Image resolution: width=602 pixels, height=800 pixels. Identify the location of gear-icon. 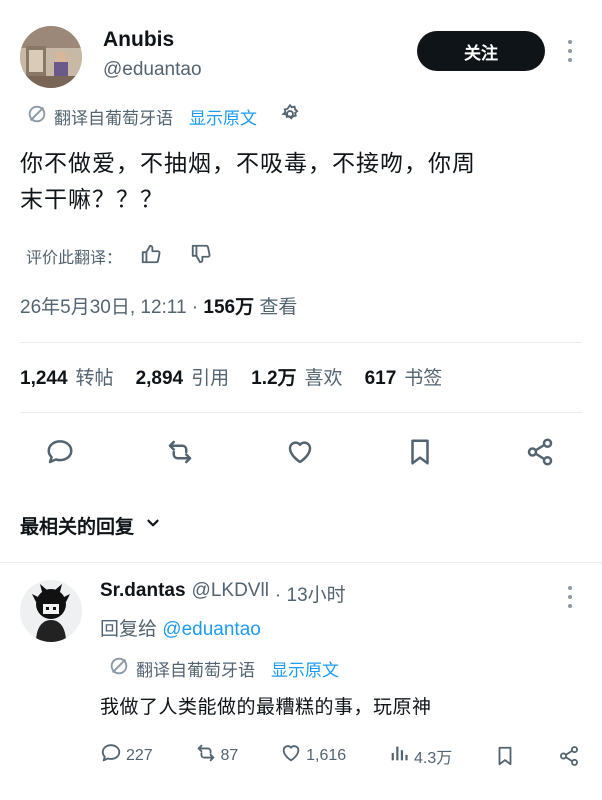
(290, 116).